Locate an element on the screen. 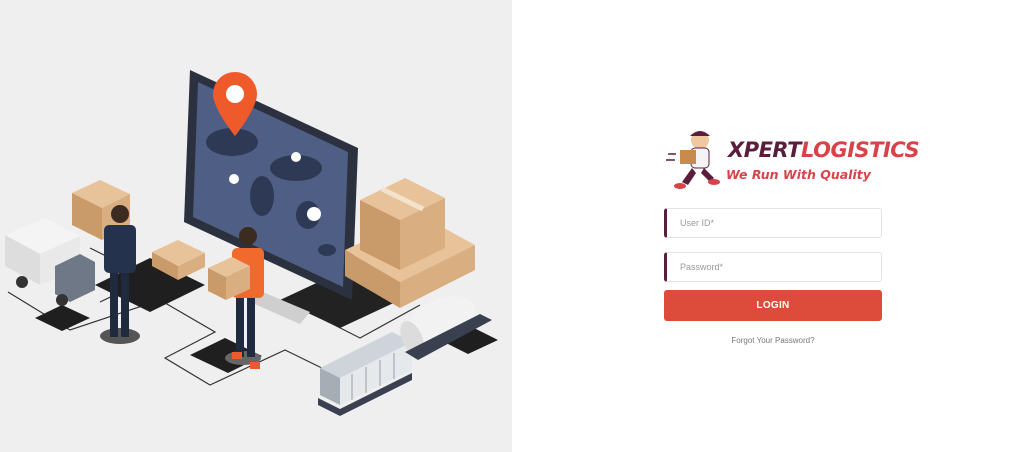  brand-name-part2: LOGISTICS is located at coordinates (860, 150).